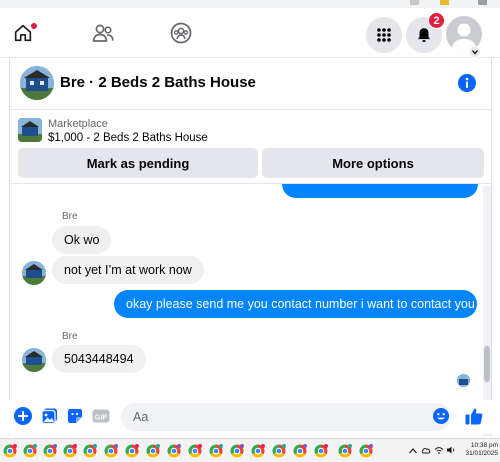  What do you see at coordinates (426, 450) in the screenshot?
I see `cloud-icon` at bounding box center [426, 450].